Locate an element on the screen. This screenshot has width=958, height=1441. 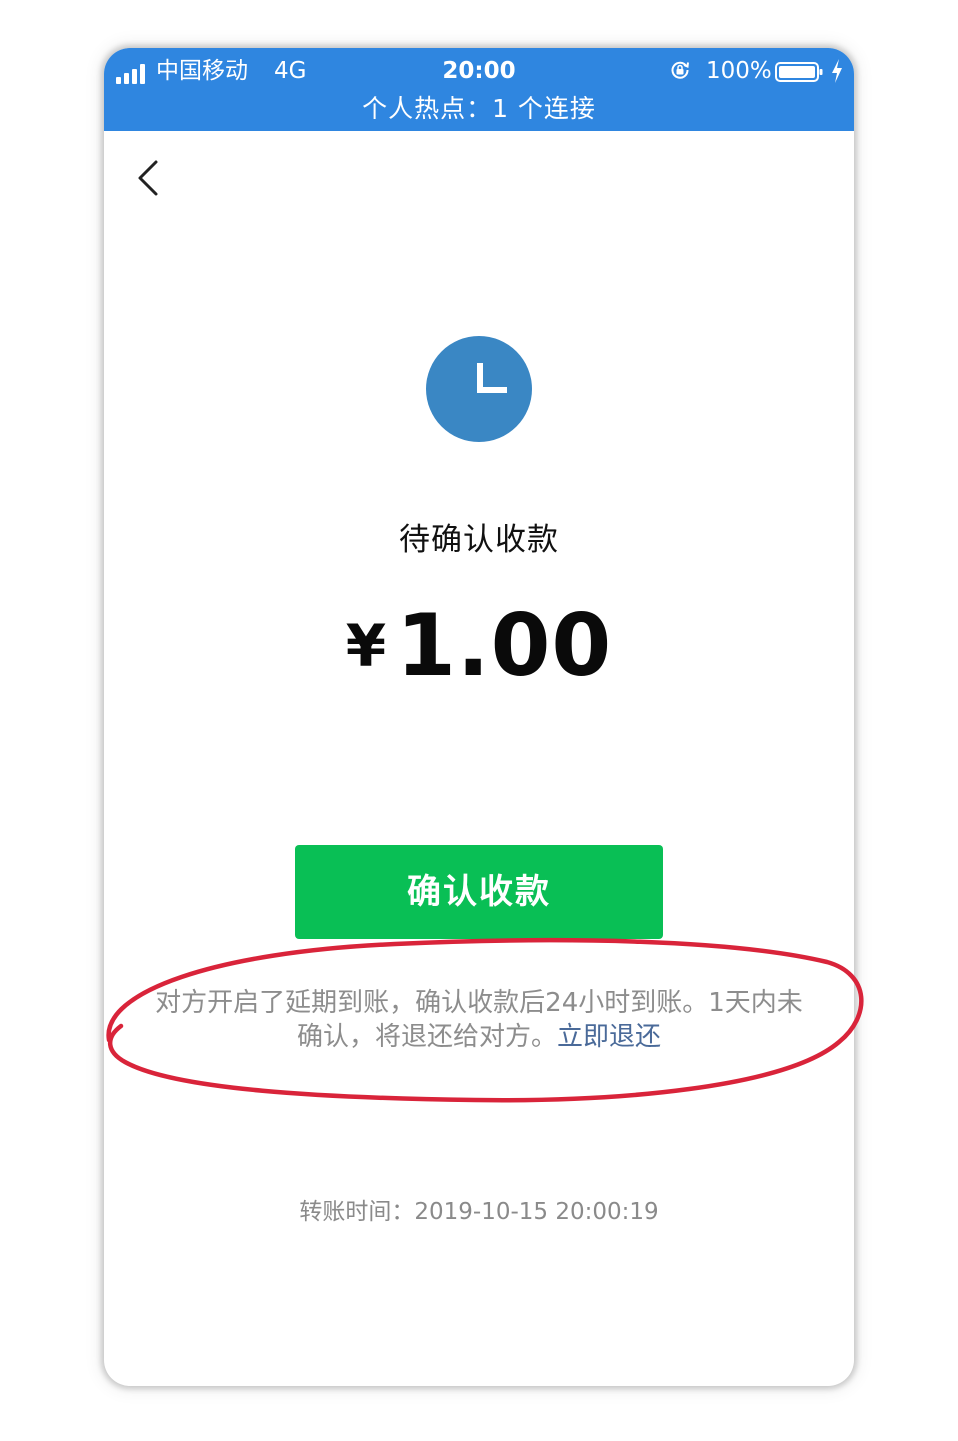
status-row: 中国移动 4G 20:00 100% is located at coordinates (479, 72).